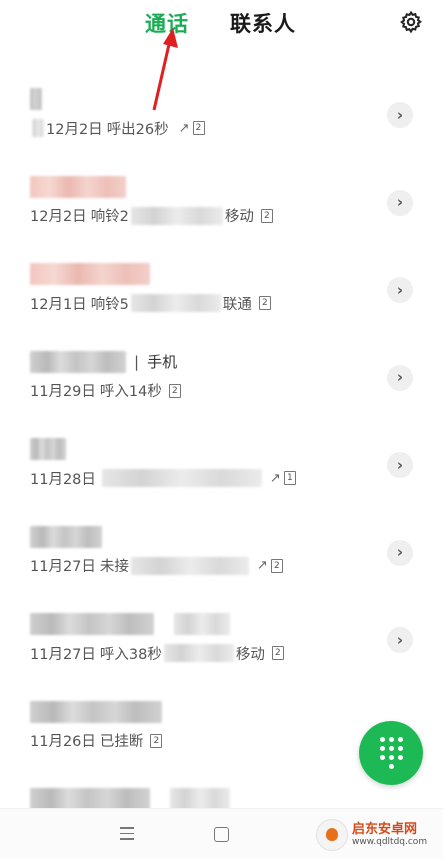 The image size is (443, 859). What do you see at coordinates (390, 842) in the screenshot?
I see `watermark-url: www.qdltdq.com` at bounding box center [390, 842].